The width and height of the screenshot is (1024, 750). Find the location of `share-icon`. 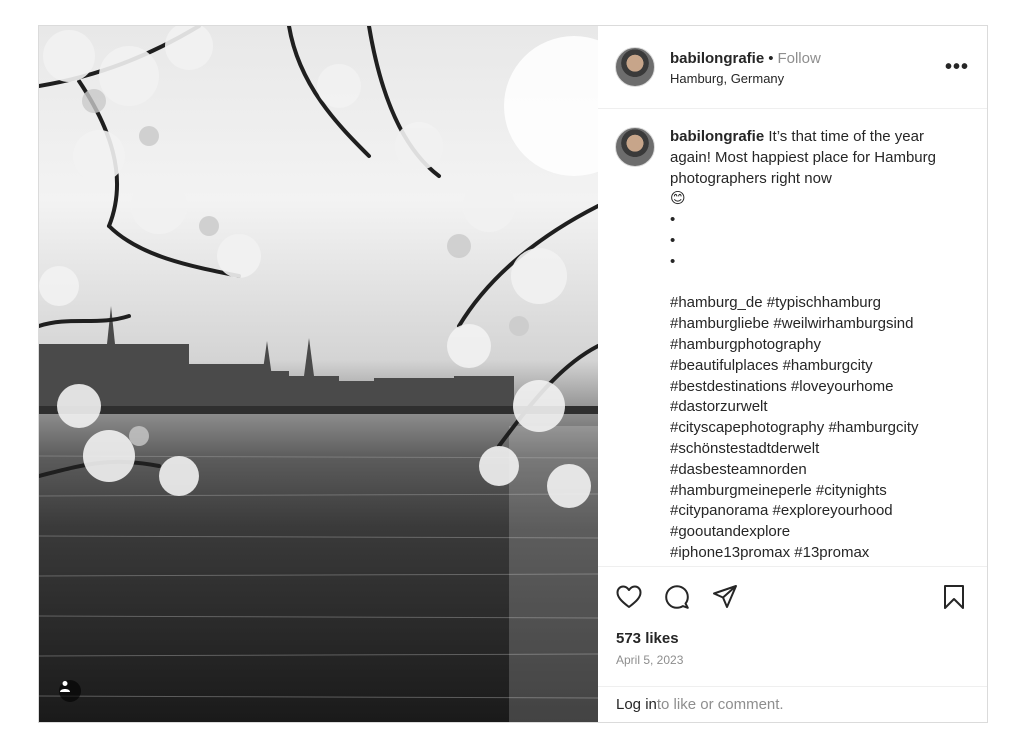

share-icon is located at coordinates (726, 597).